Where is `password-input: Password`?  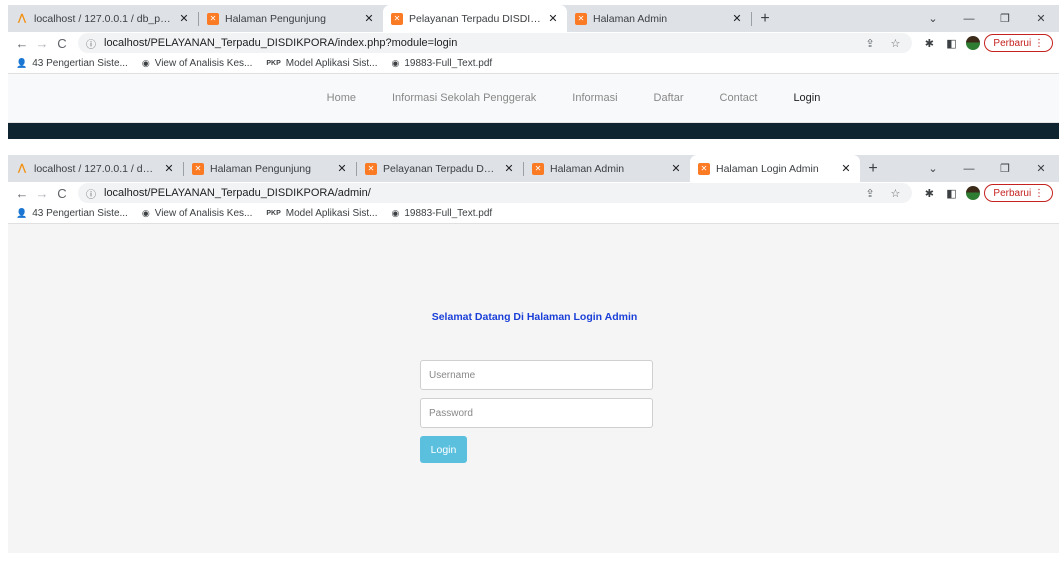
password-input: Password is located at coordinates (536, 413).